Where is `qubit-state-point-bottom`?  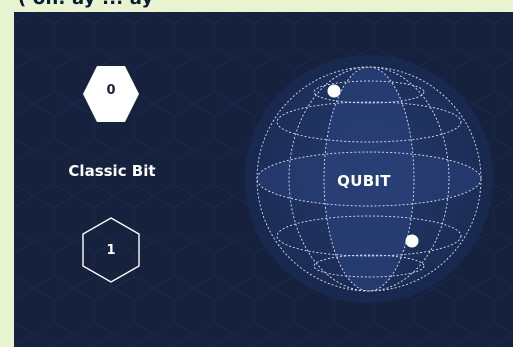 qubit-state-point-bottom is located at coordinates (412, 241).